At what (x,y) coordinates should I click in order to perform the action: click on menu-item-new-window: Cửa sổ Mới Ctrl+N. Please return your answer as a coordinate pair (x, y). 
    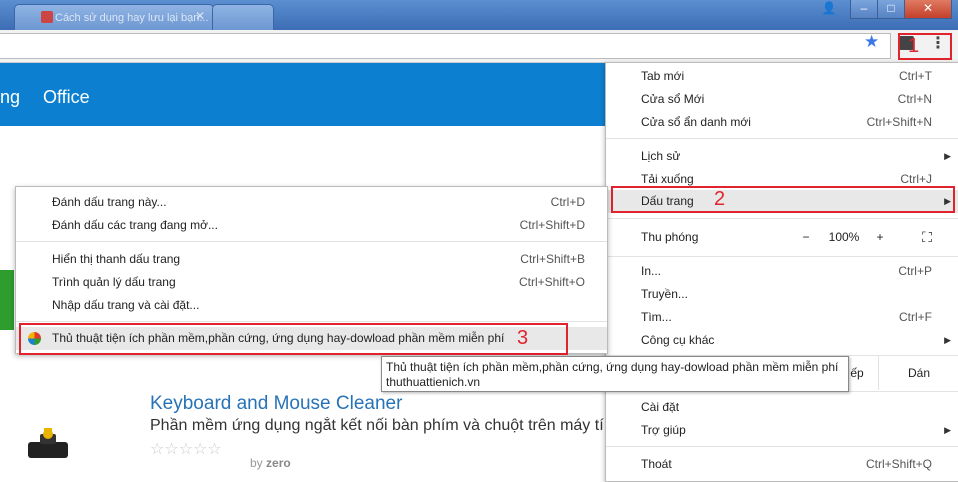
    Looking at the image, I should click on (782, 99).